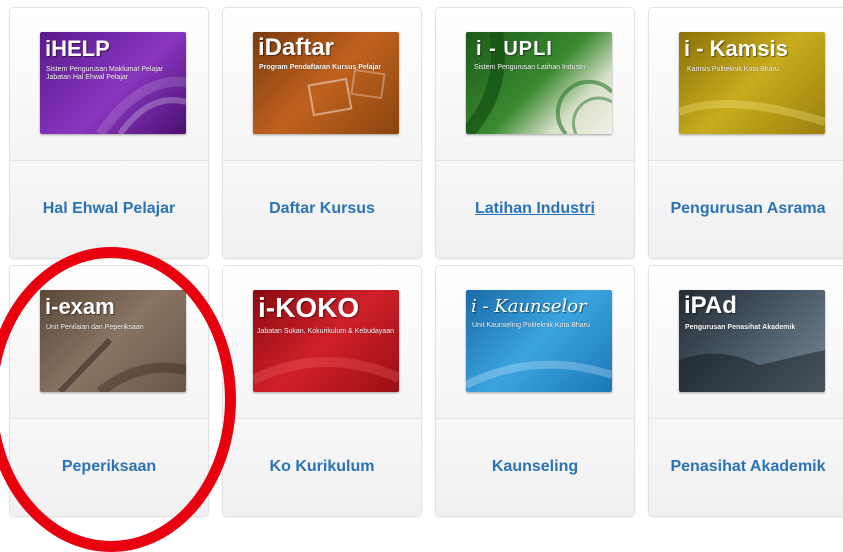 Image resolution: width=843 pixels, height=552 pixels. Describe the element at coordinates (320, 67) in the screenshot. I see `idaftar-banner-subtitle: Program Pendaftaran Kursus Pelajar` at that location.